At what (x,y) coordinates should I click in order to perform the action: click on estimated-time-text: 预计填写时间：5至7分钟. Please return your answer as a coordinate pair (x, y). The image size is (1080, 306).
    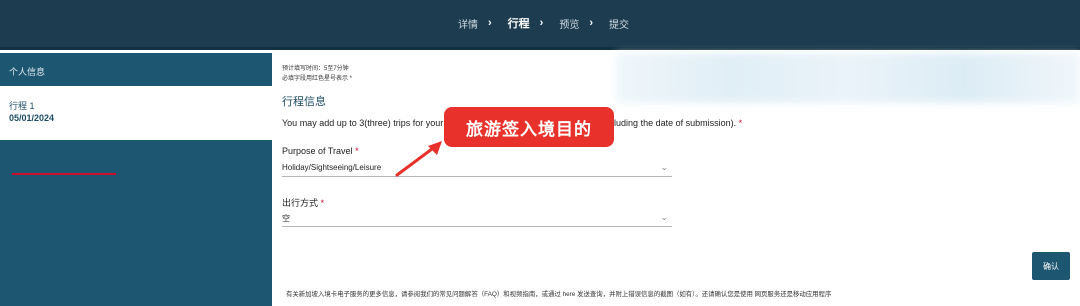
    Looking at the image, I should click on (315, 69).